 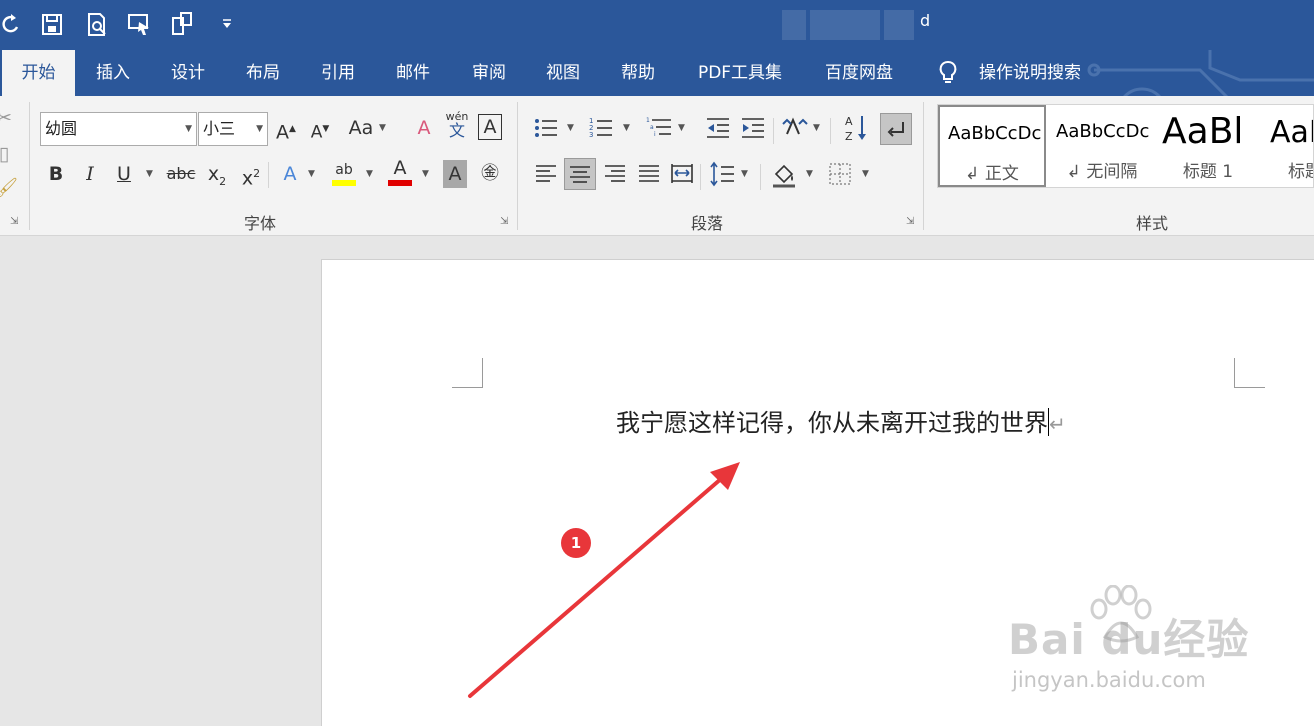 What do you see at coordinates (740, 73) in the screenshot?
I see `tab-pdf-tools: PDF工具集` at bounding box center [740, 73].